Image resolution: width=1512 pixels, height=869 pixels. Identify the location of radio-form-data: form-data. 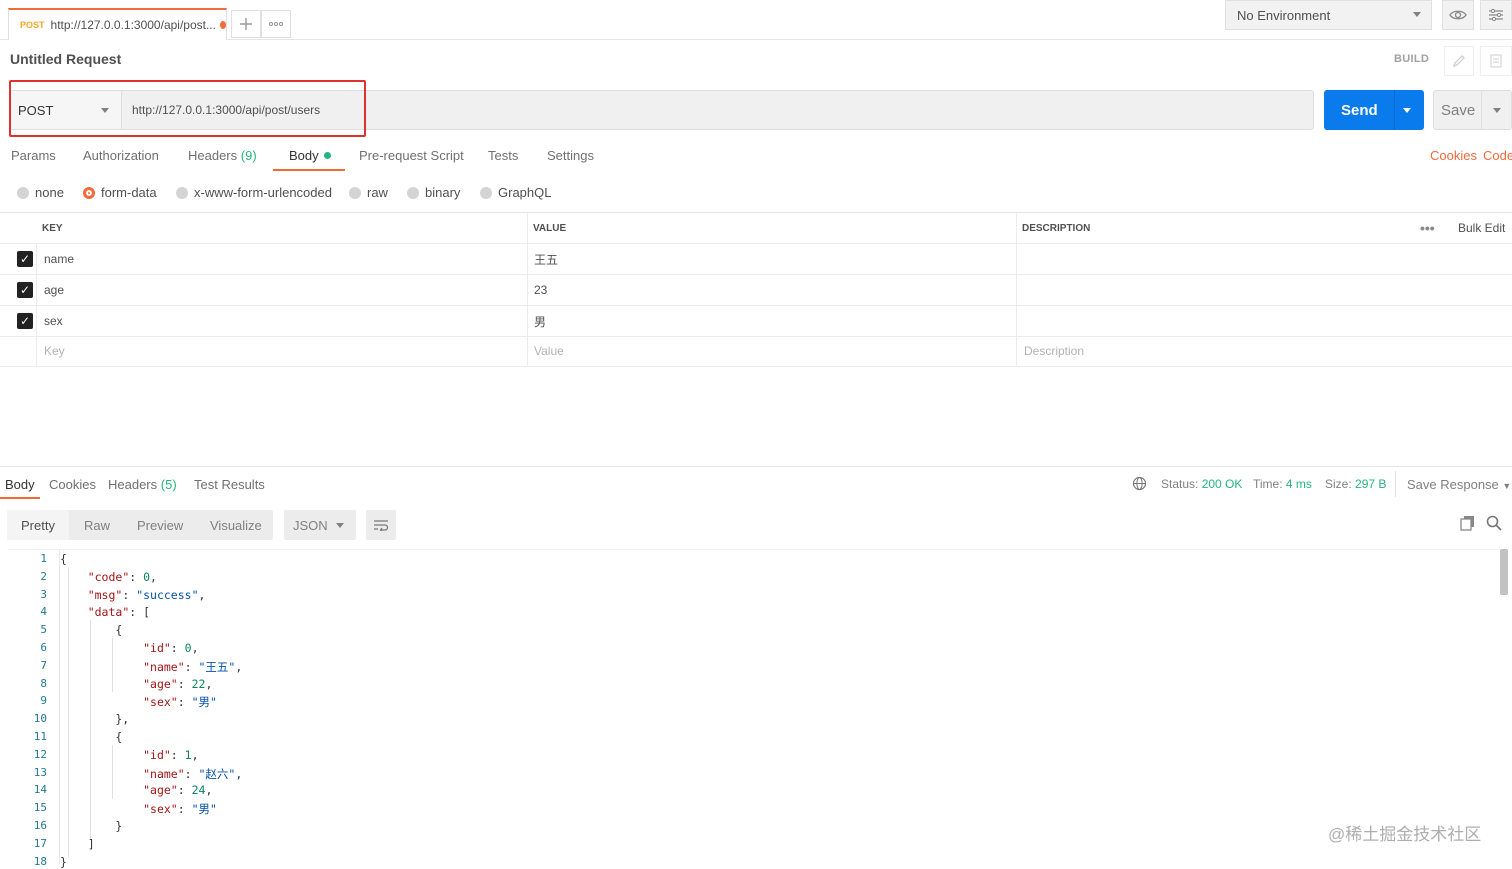
(120, 192).